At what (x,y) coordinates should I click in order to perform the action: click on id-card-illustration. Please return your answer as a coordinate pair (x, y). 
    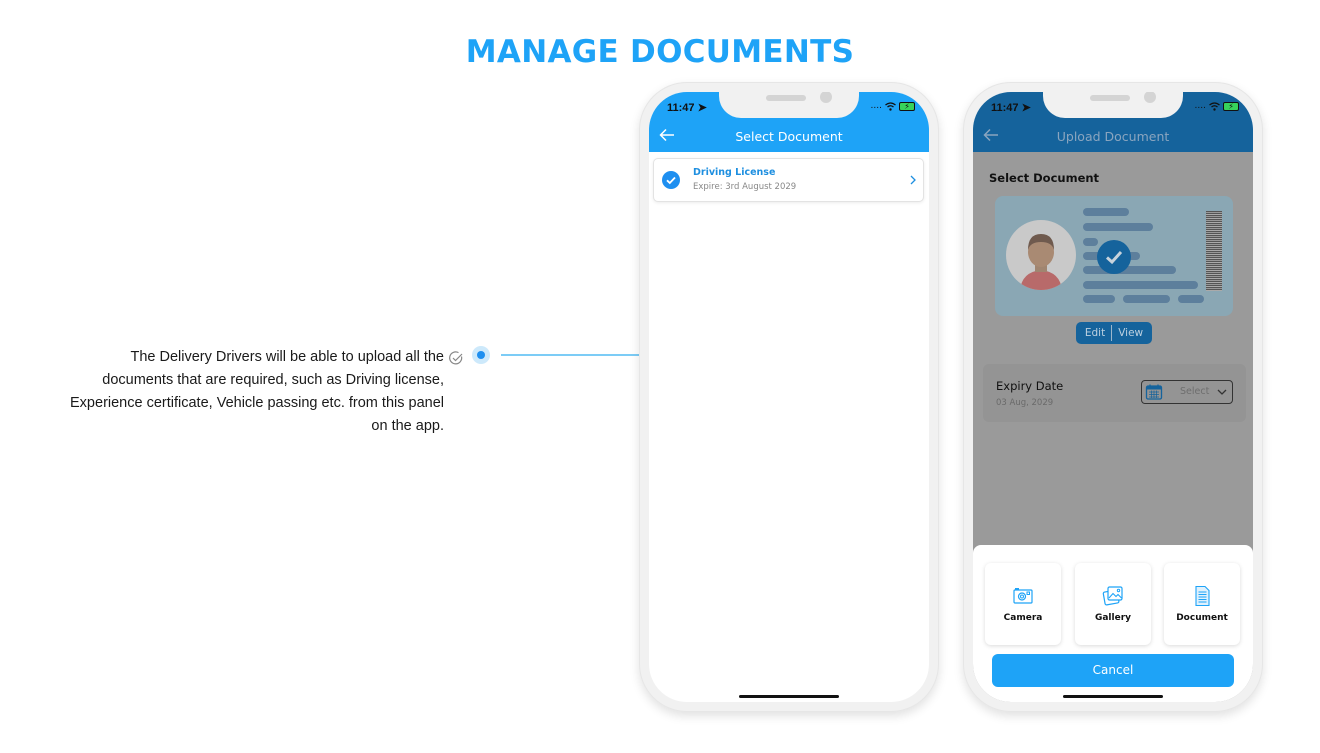
    Looking at the image, I should click on (1114, 256).